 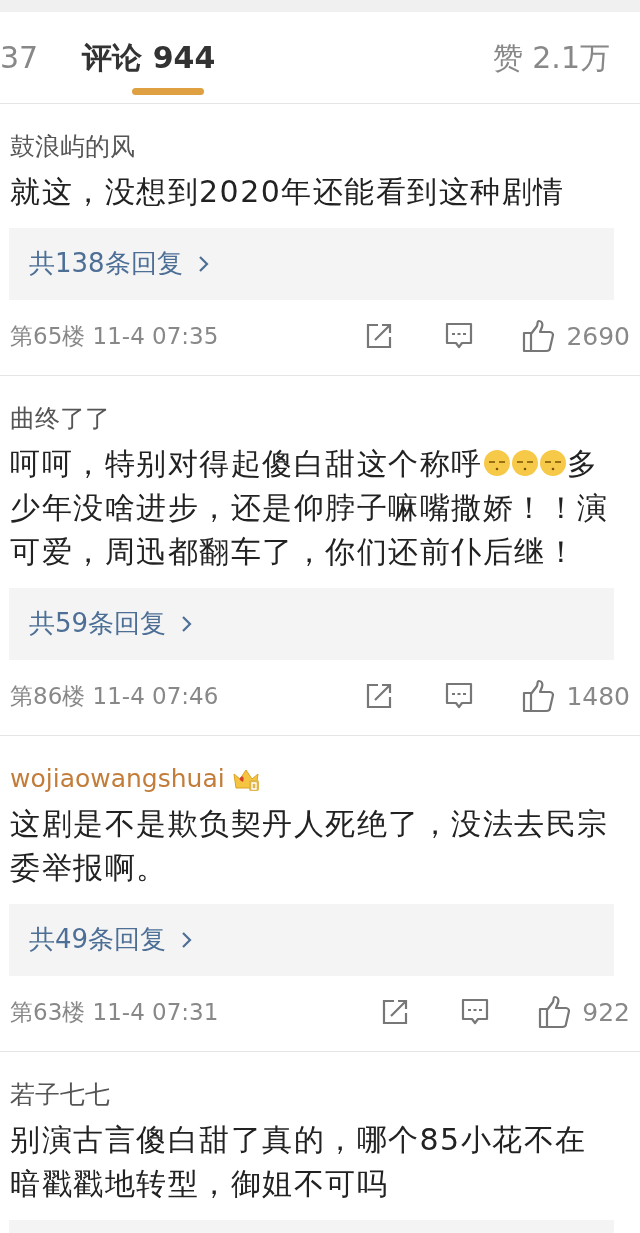 What do you see at coordinates (117, 779) in the screenshot?
I see `username: wojiaowangshuai` at bounding box center [117, 779].